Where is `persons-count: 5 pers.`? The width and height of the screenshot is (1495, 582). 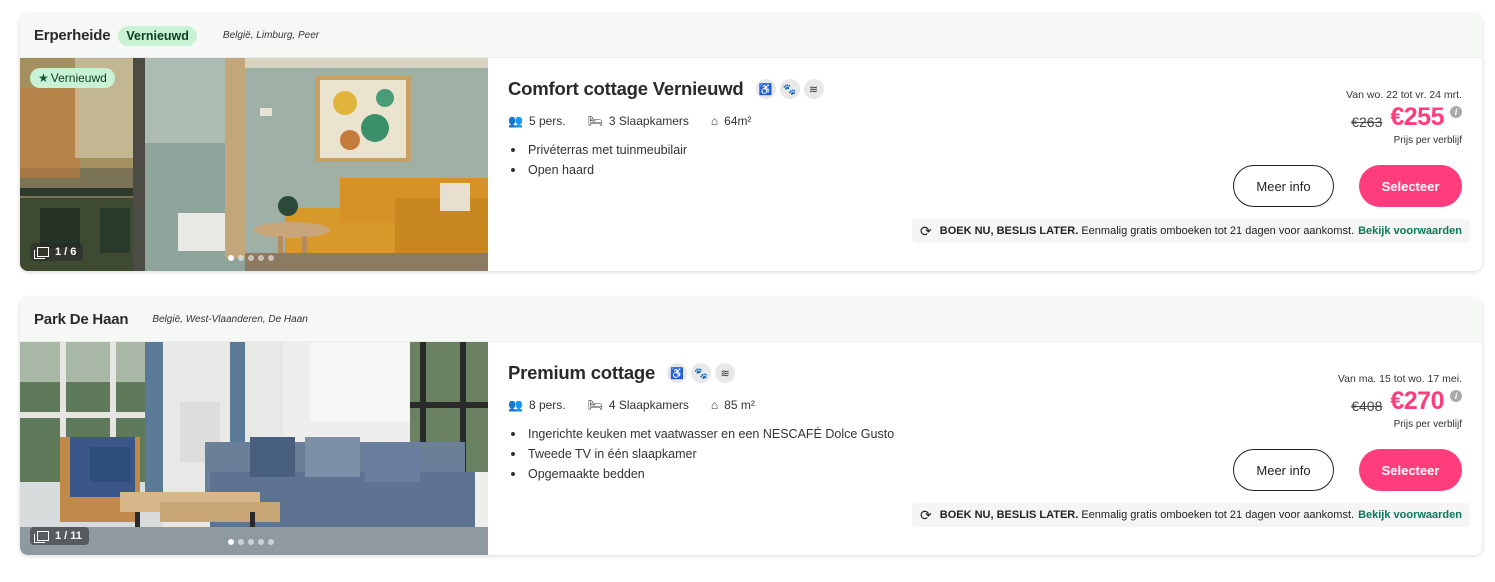
persons-count: 5 pers. is located at coordinates (547, 121).